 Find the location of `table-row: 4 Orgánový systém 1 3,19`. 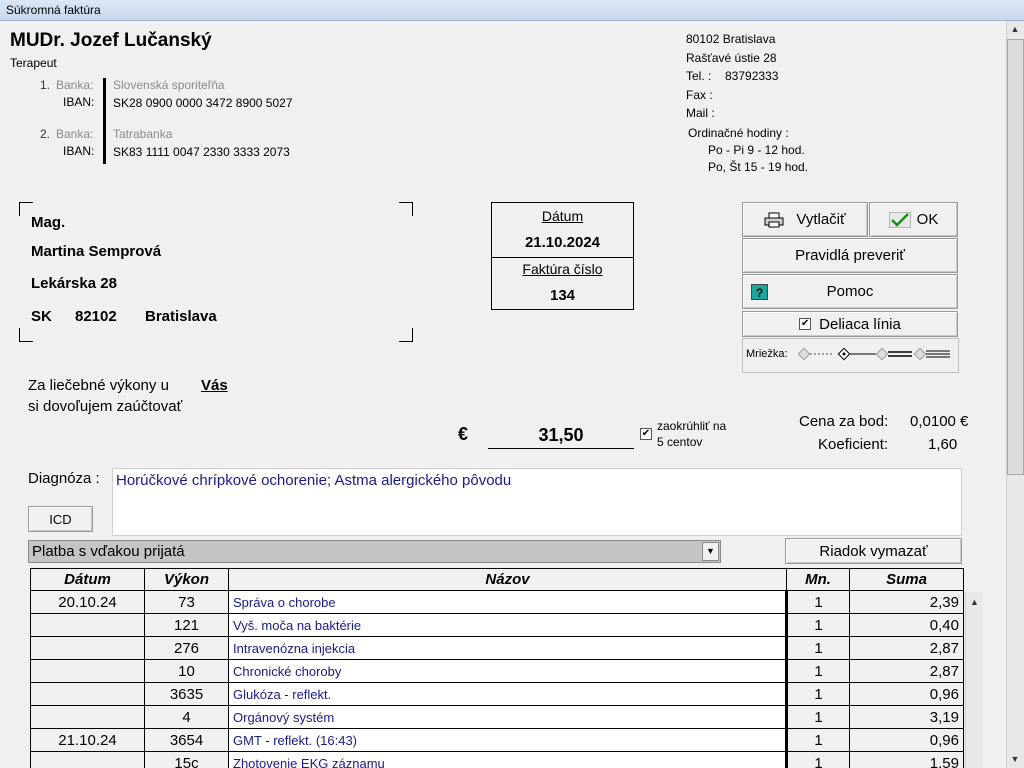

table-row: 4 Orgánový systém 1 3,19 is located at coordinates (497, 717).